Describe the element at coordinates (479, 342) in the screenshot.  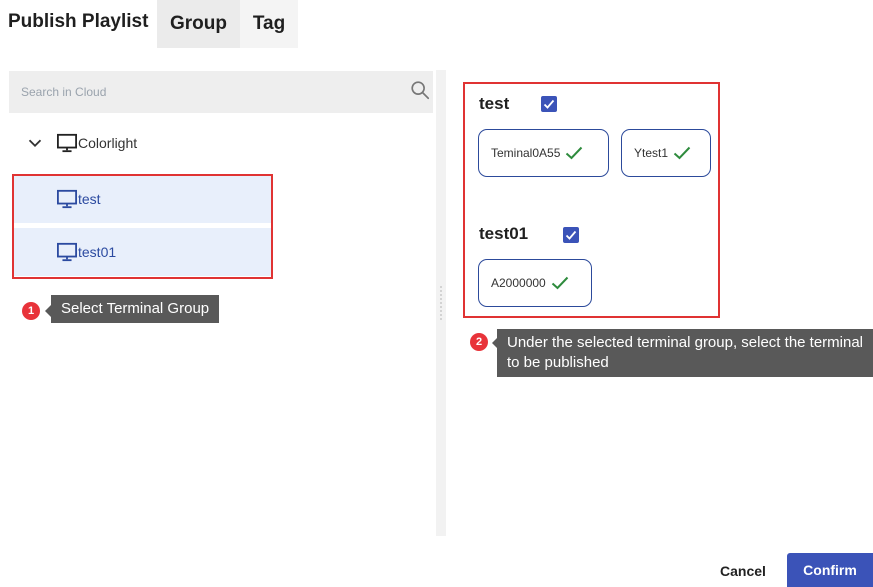
I see `step-badge-2: 2` at that location.